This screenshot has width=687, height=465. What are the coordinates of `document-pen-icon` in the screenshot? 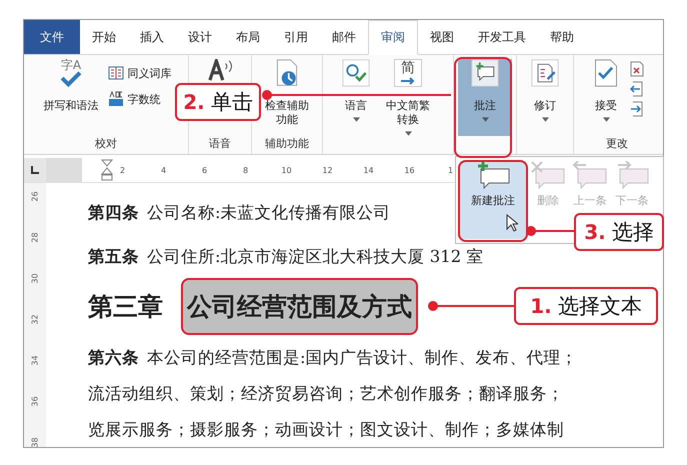 It's located at (545, 73).